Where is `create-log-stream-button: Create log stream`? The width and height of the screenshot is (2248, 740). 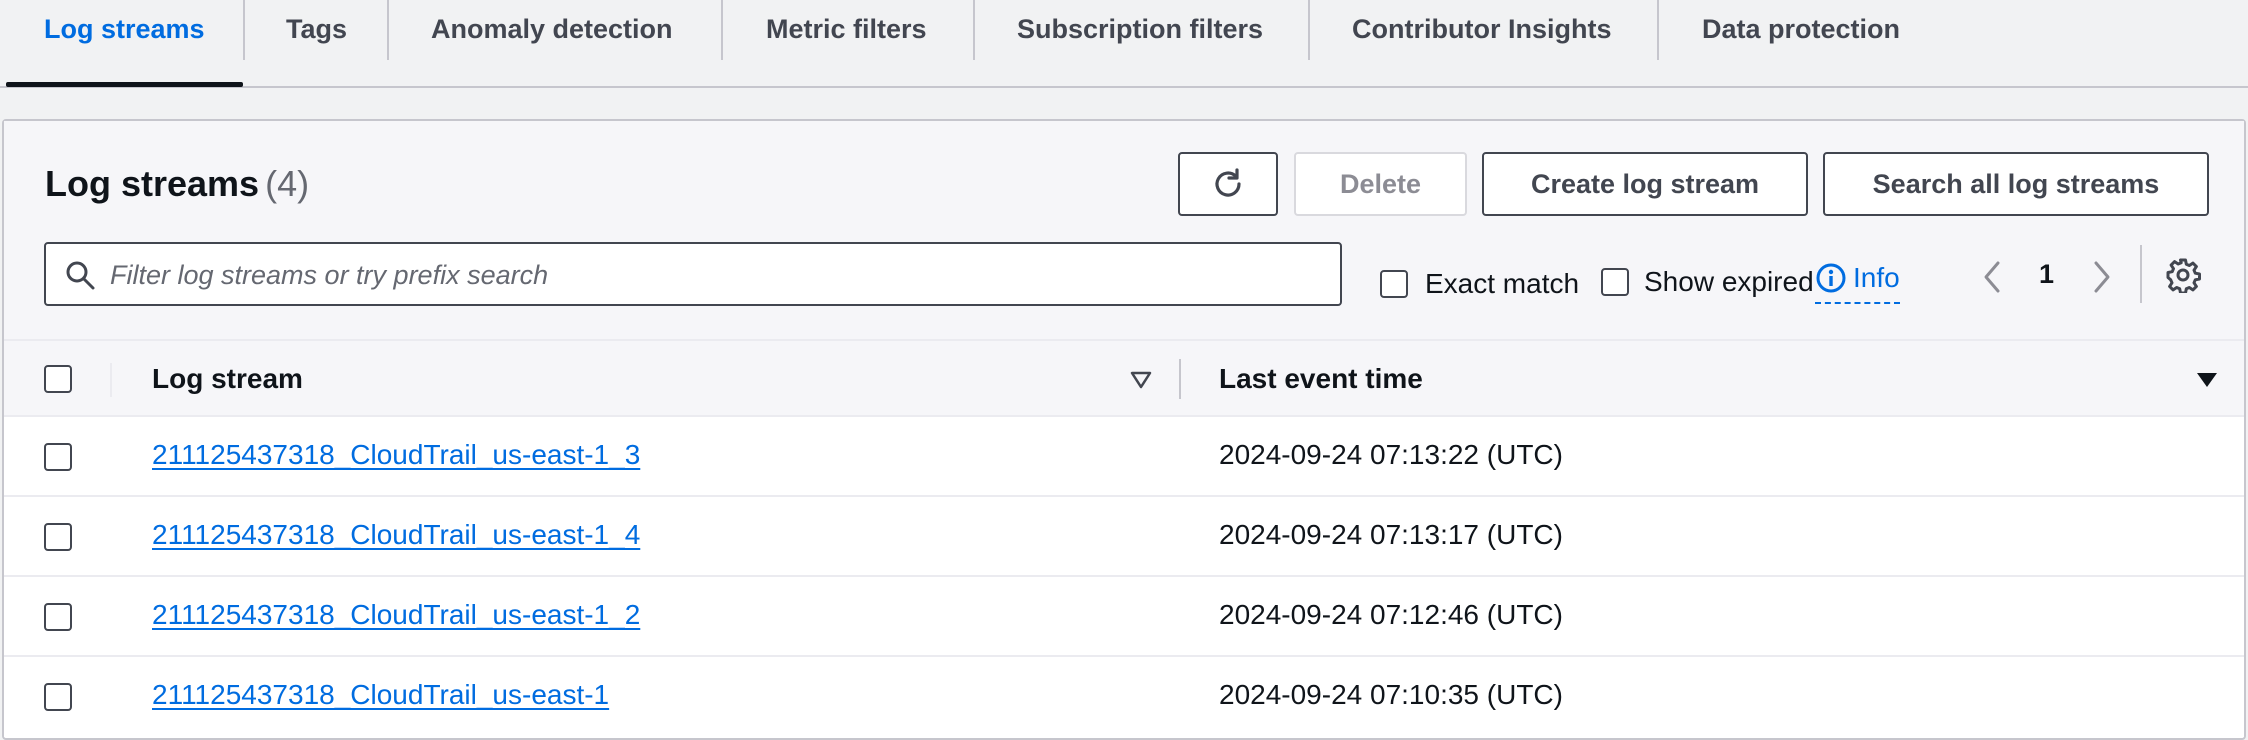 create-log-stream-button: Create log stream is located at coordinates (1645, 184).